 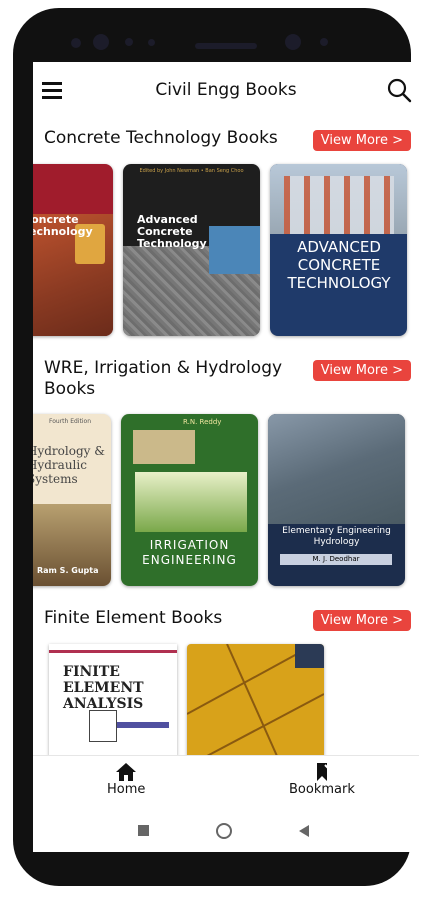 I want to click on menu-icon, so click(x=53, y=90).